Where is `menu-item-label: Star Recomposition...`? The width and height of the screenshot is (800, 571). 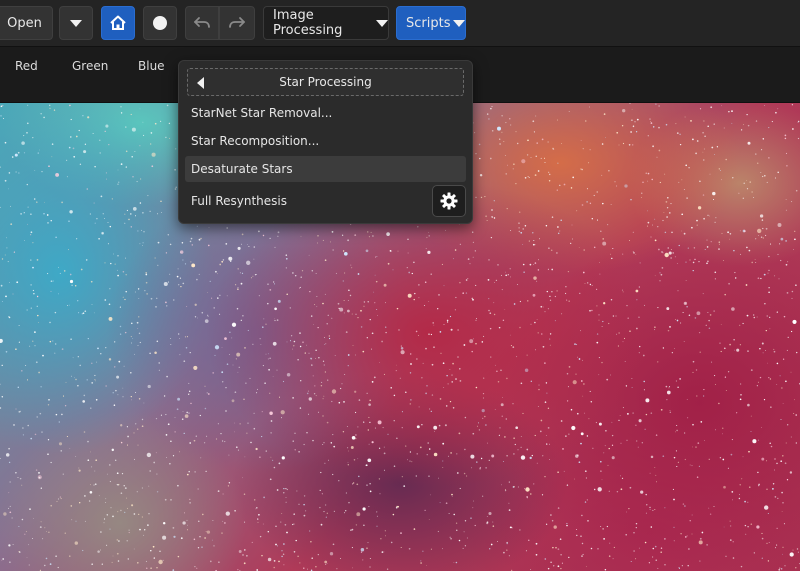
menu-item-label: Star Recomposition... is located at coordinates (255, 141).